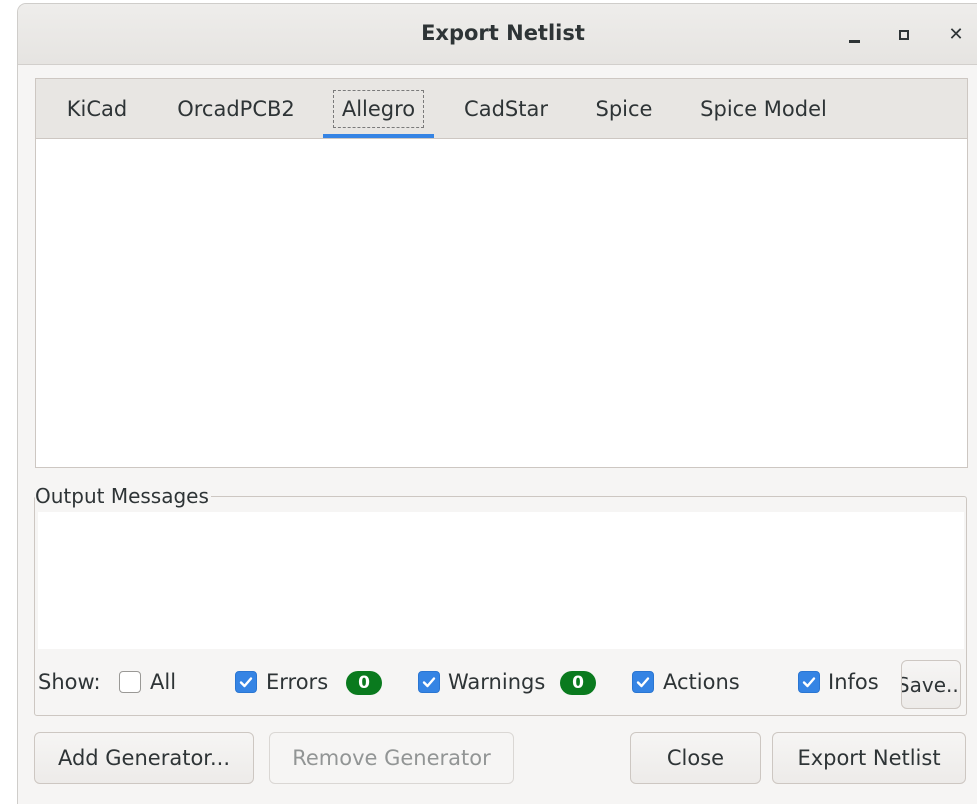 The image size is (977, 804). I want to click on minimize-button, so click(854, 35).